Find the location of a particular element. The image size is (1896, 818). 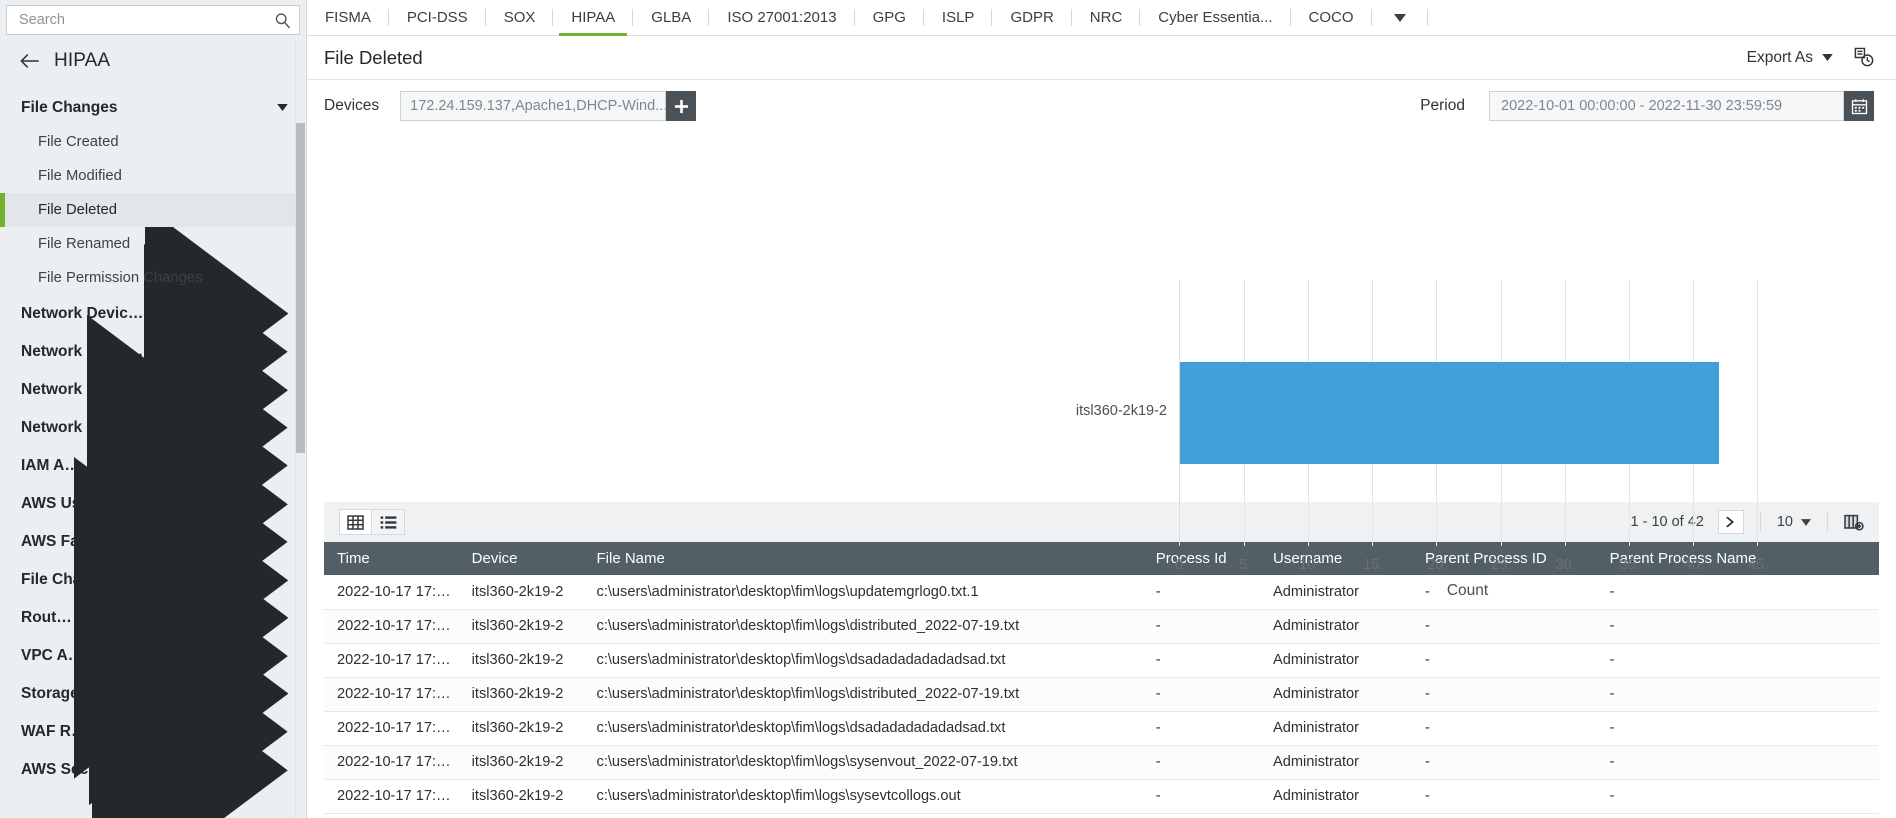

sidebar-item-file-renamed: File Renamed is located at coordinates (153, 244).